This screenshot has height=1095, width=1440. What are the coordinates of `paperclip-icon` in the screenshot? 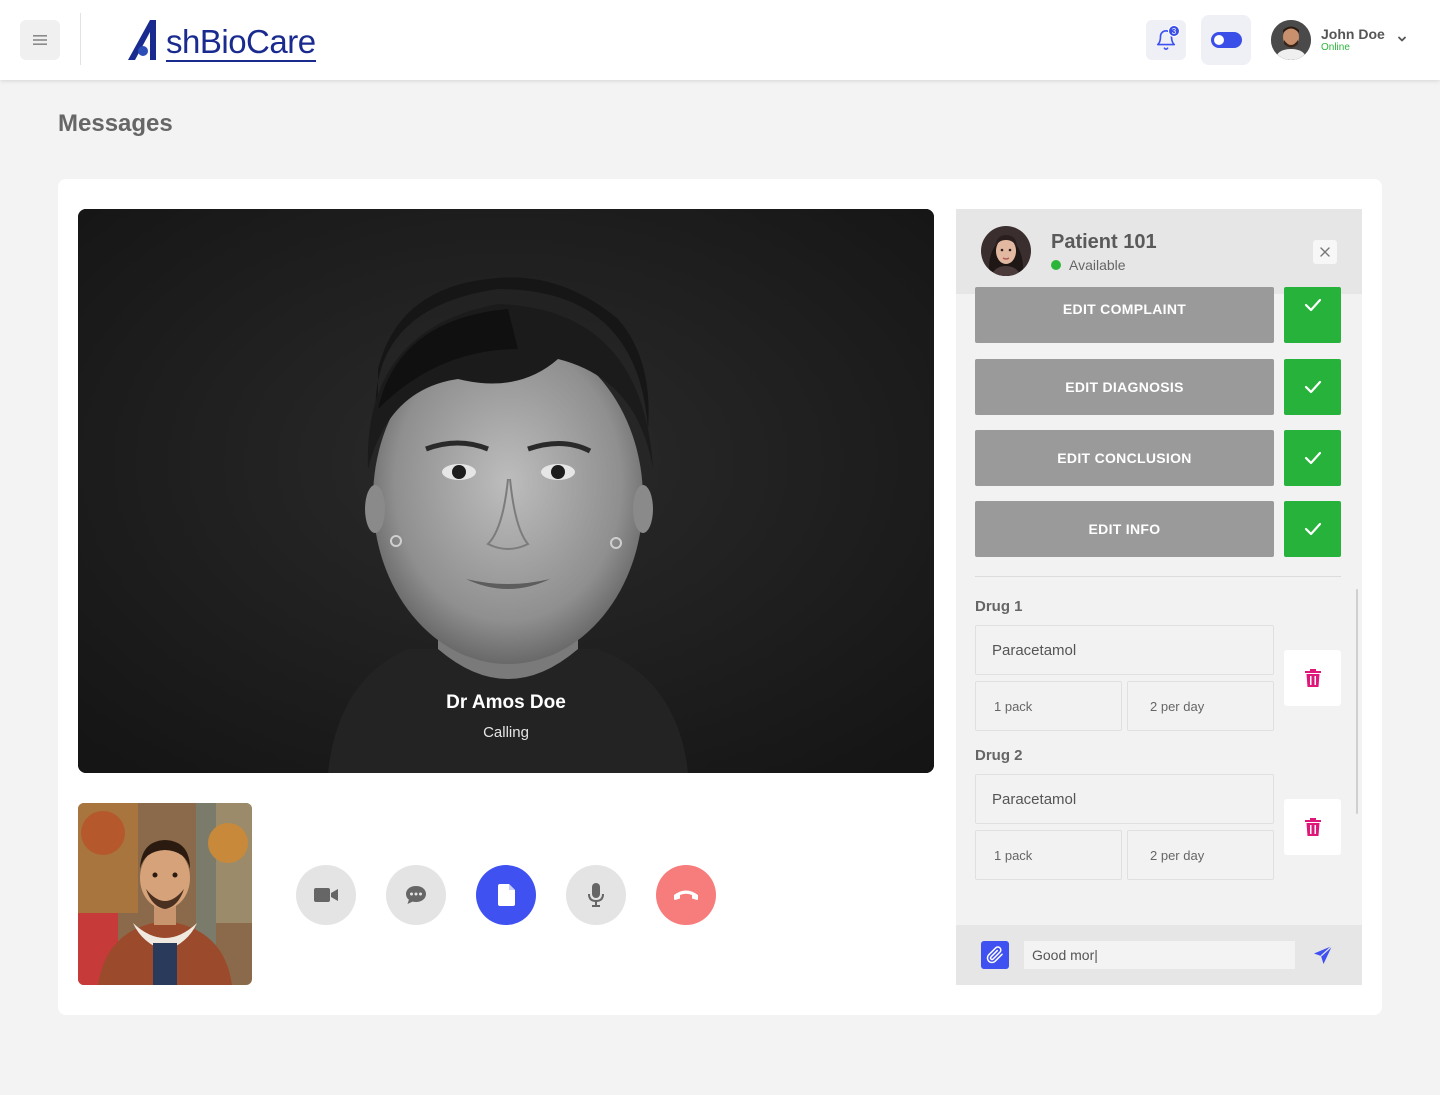 It's located at (994, 955).